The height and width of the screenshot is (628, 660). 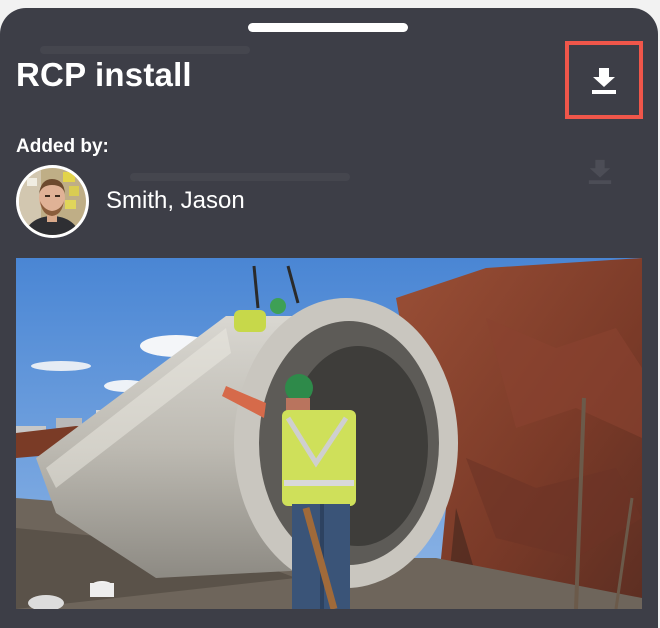 I want to click on avatar, so click(x=52, y=201).